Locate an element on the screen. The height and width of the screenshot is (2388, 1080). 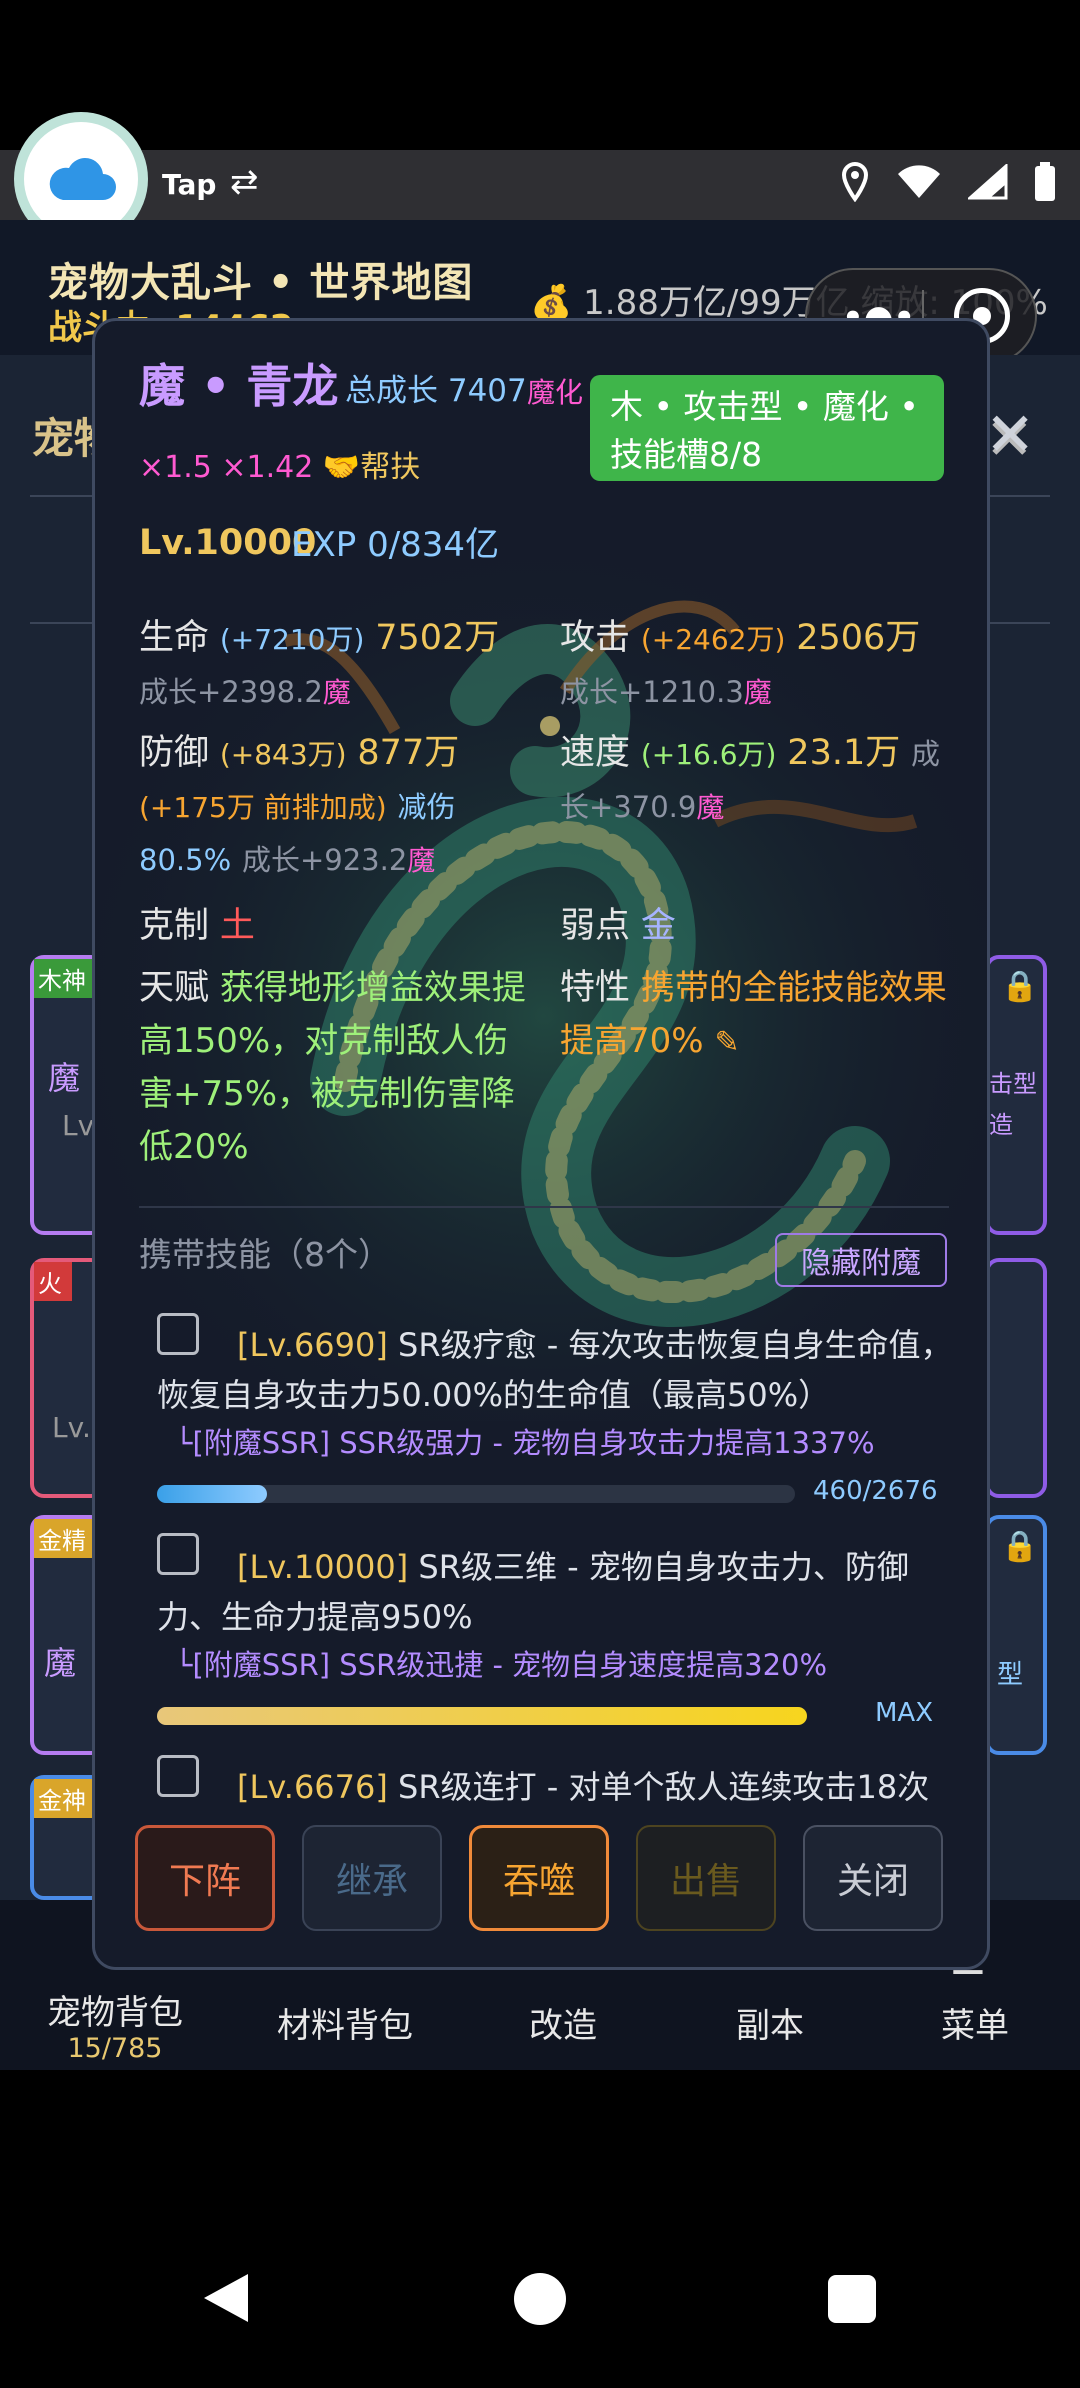
skill-1-progress-label: 460/2676 is located at coordinates (875, 1491).